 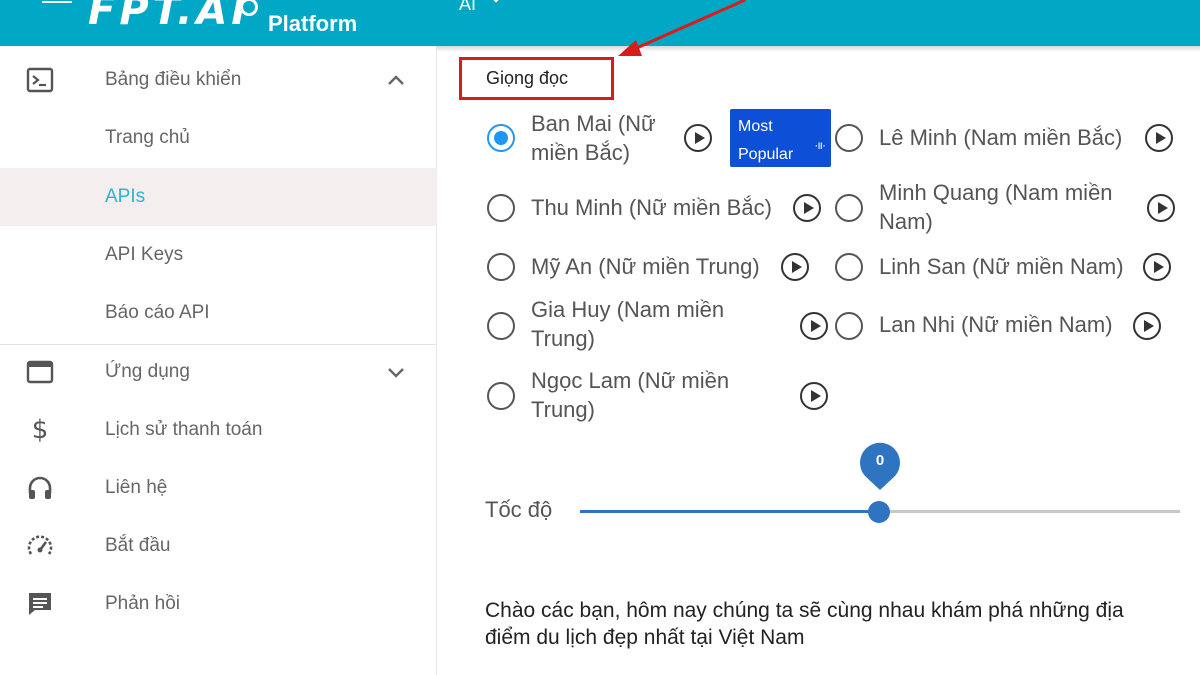 What do you see at coordinates (849, 208) in the screenshot?
I see `voice-radio-minh-quang` at bounding box center [849, 208].